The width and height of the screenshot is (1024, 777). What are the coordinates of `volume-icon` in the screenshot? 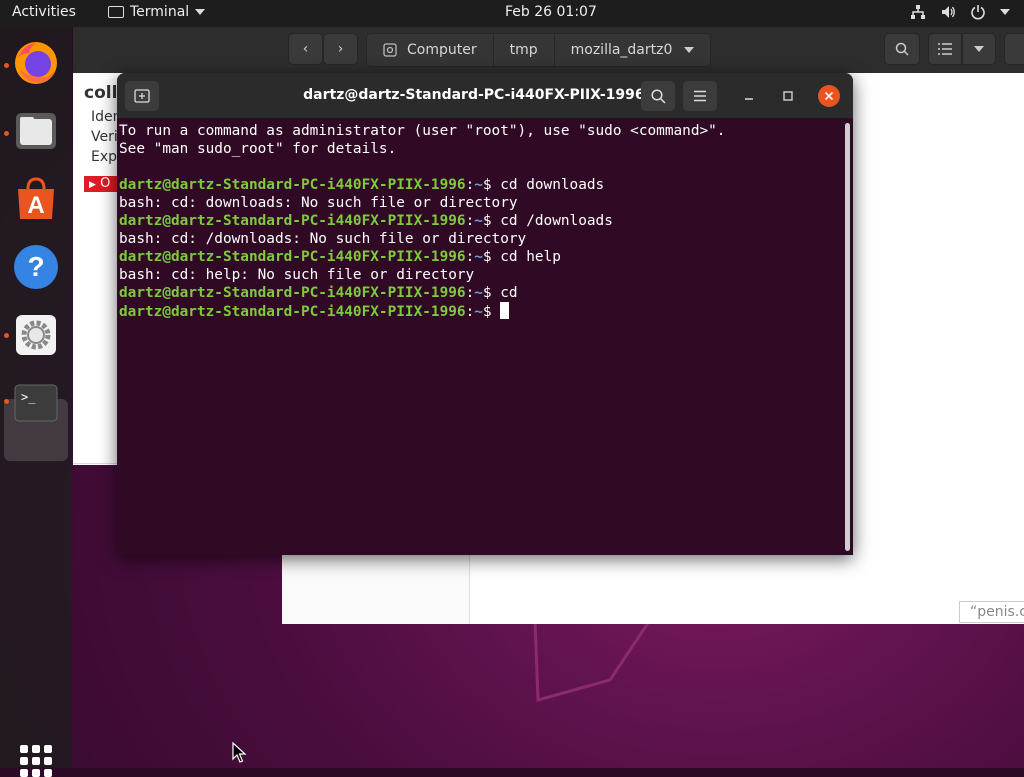 It's located at (948, 12).